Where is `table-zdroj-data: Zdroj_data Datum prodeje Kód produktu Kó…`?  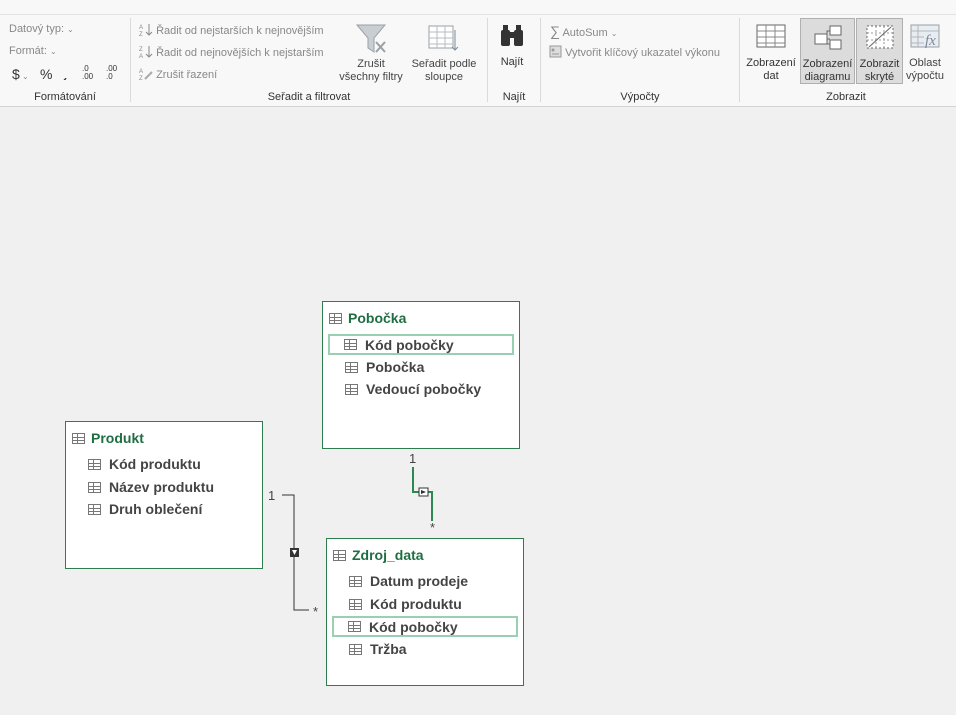
table-zdroj-data: Zdroj_data Datum prodeje Kód produktu Kó… is located at coordinates (425, 612).